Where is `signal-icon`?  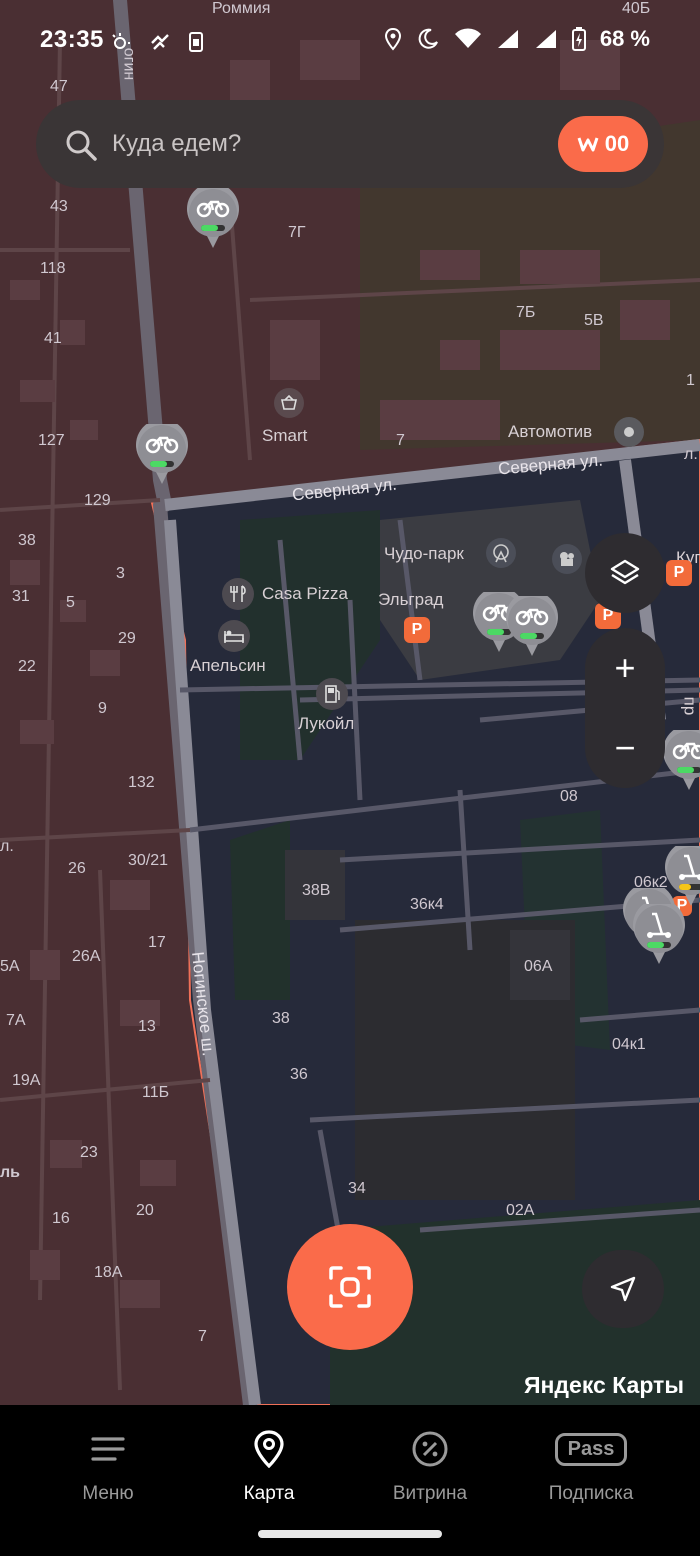 signal-icon is located at coordinates (507, 39).